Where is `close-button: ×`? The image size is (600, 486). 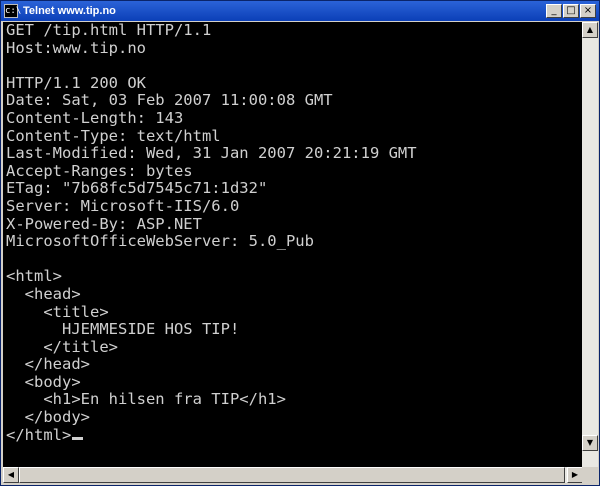 close-button: × is located at coordinates (588, 11).